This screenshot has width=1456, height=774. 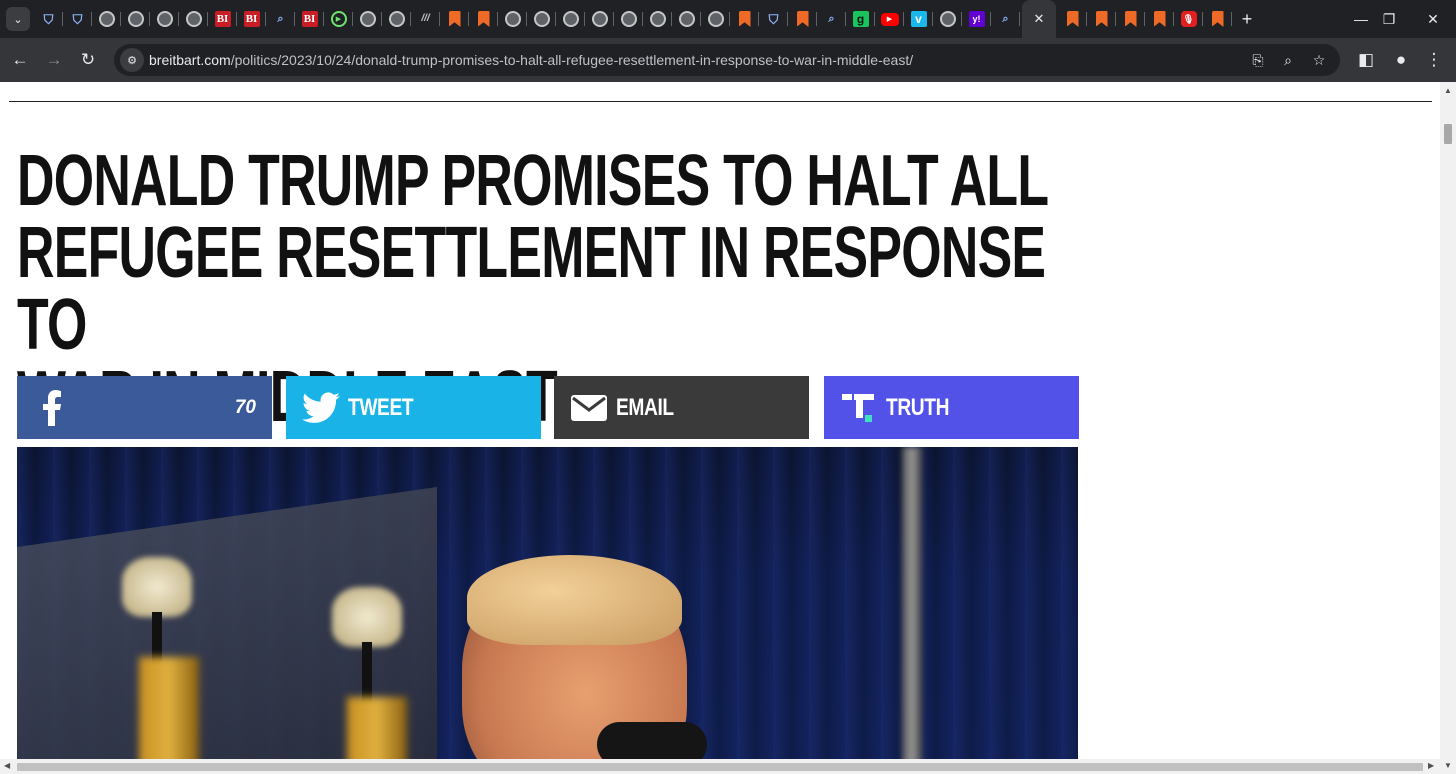 I want to click on browser-tab-25: ⛉, so click(x=773, y=19).